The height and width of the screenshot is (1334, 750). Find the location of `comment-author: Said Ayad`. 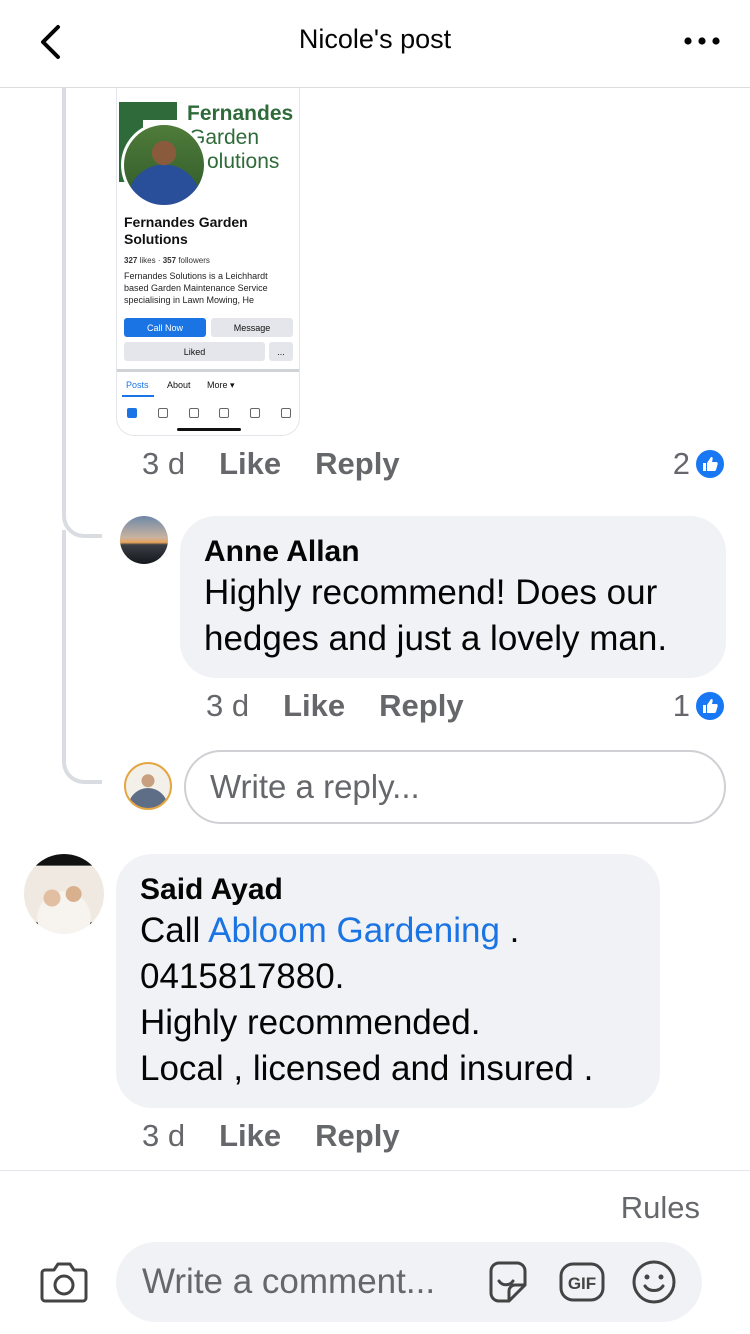

comment-author: Said Ayad is located at coordinates (388, 890).